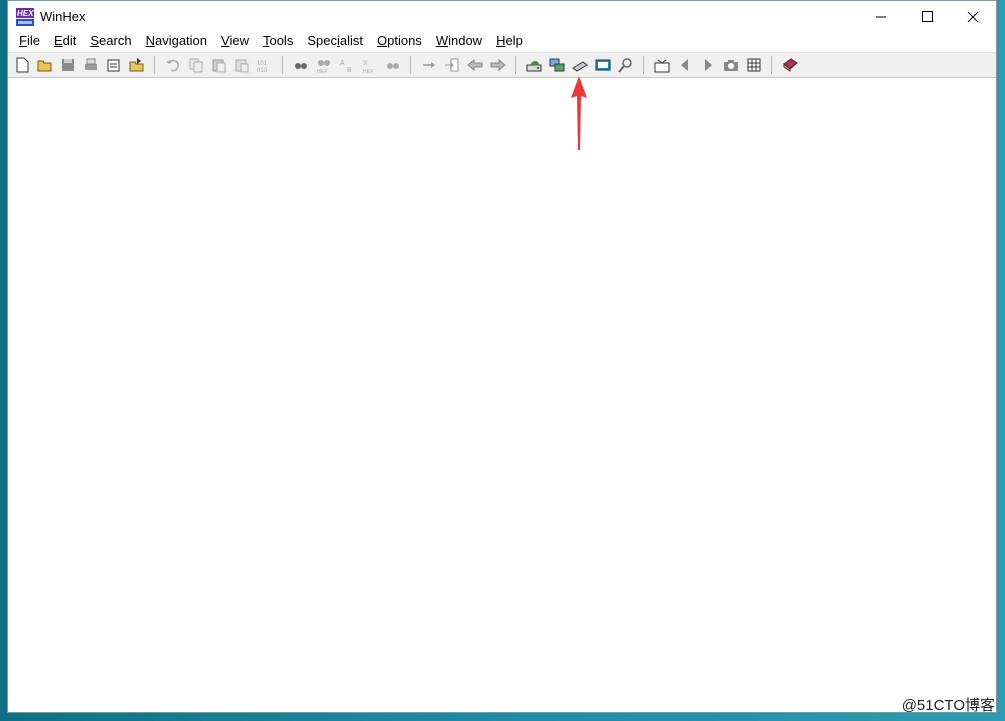  I want to click on previous-button, so click(684, 65).